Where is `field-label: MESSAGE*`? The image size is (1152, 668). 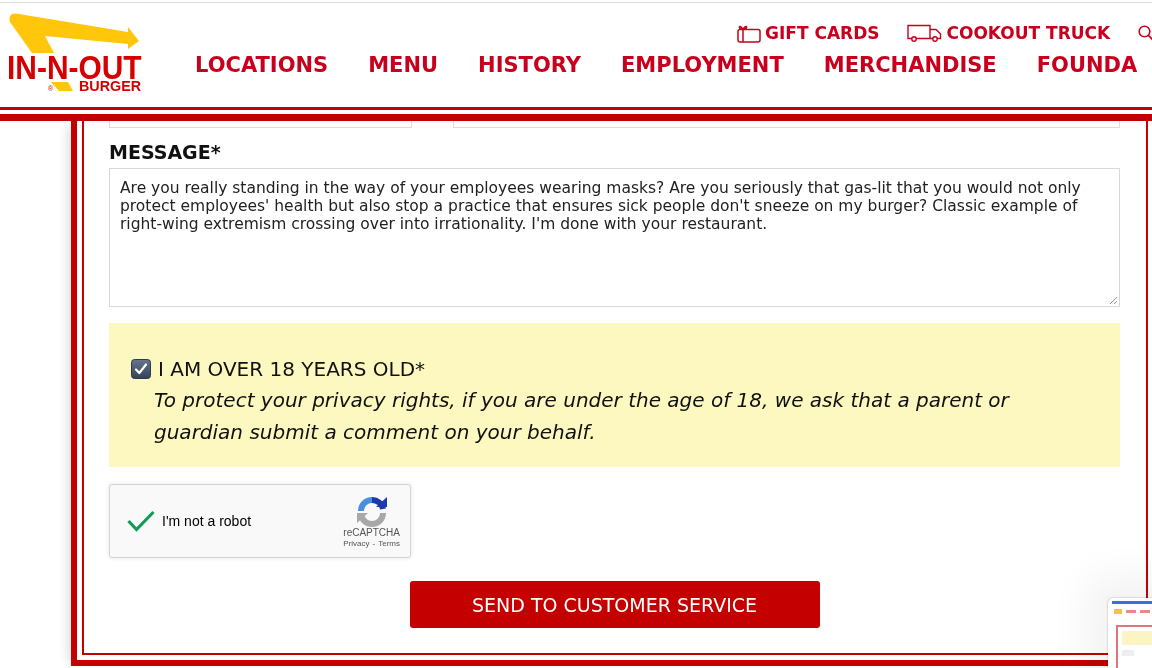
field-label: MESSAGE* is located at coordinates (165, 152).